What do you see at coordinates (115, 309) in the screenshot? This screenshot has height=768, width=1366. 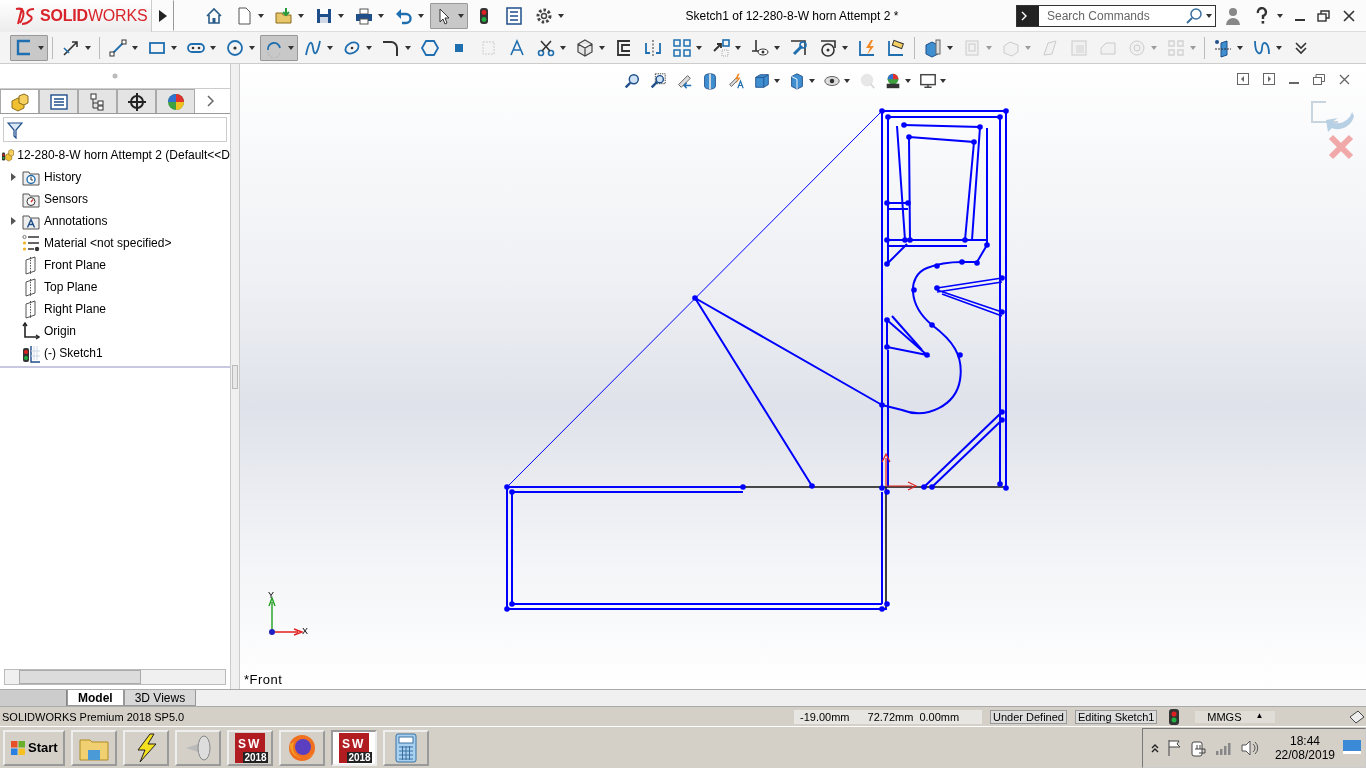 I see `tree-item: Right Plane` at bounding box center [115, 309].